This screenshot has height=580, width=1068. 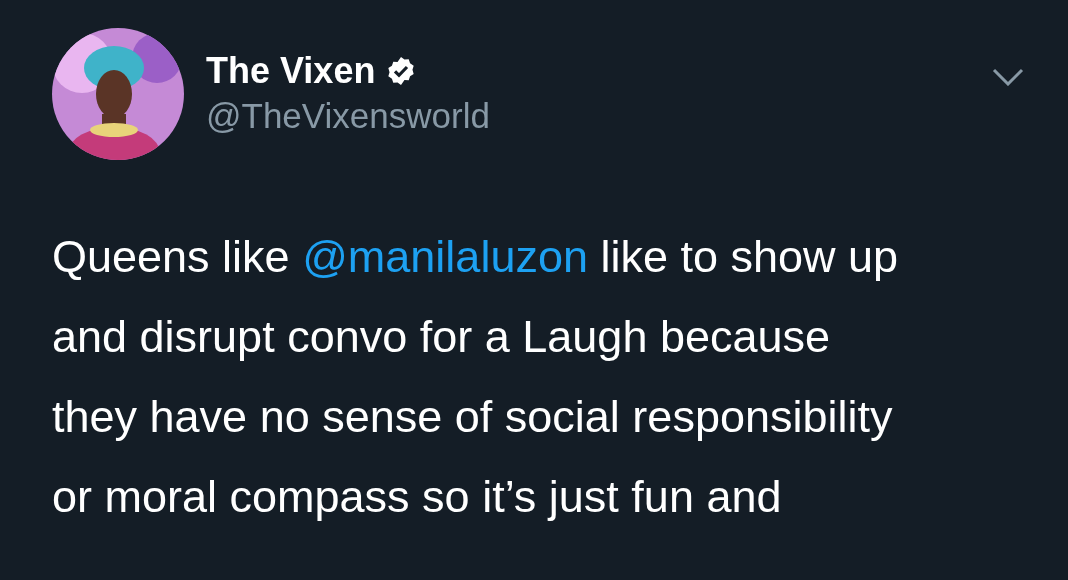 What do you see at coordinates (348, 116) in the screenshot?
I see `user-handle: @TheVixensworld` at bounding box center [348, 116].